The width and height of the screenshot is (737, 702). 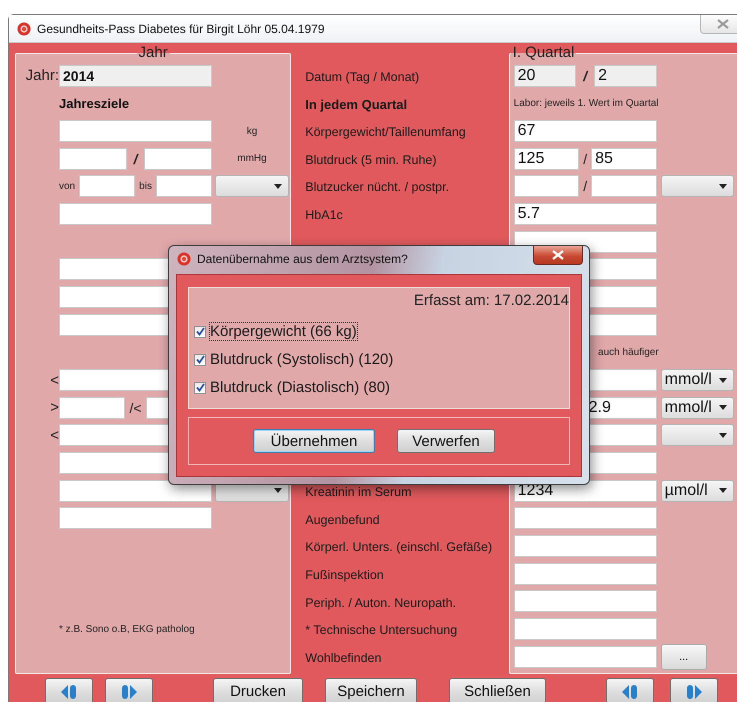 What do you see at coordinates (181, 29) in the screenshot?
I see `window-title: Gesundheits-Pass Diabetes für Birgit Löhr 05.04.1979` at bounding box center [181, 29].